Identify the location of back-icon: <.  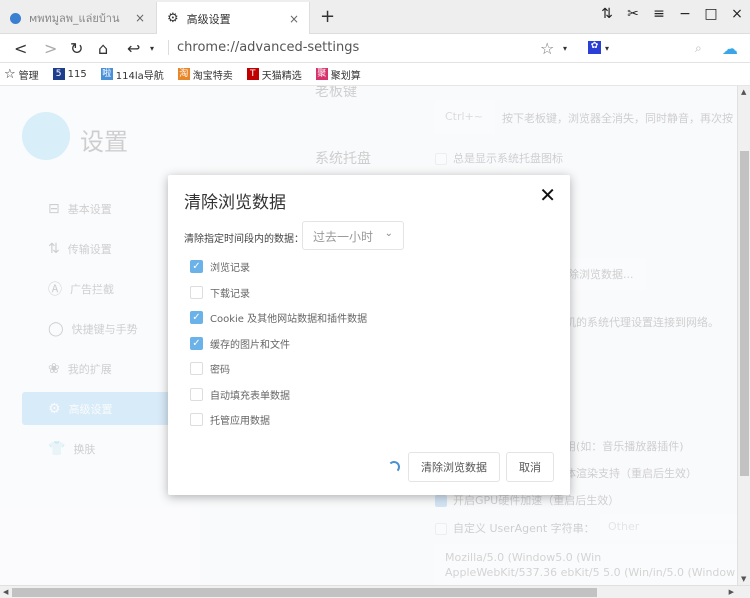
(20, 48).